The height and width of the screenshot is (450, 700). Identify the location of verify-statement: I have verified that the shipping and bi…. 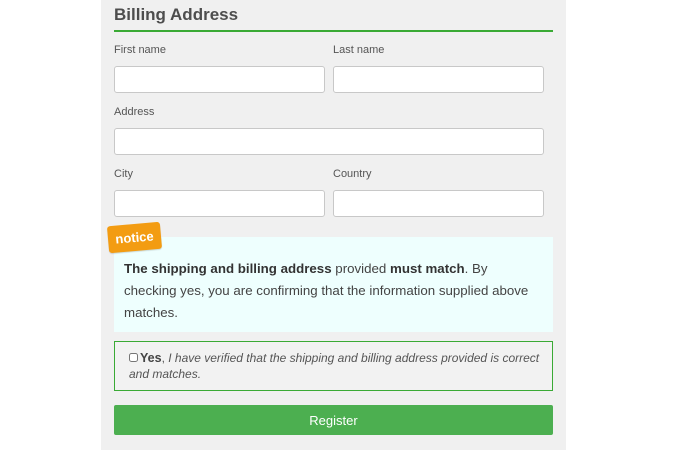
(334, 366).